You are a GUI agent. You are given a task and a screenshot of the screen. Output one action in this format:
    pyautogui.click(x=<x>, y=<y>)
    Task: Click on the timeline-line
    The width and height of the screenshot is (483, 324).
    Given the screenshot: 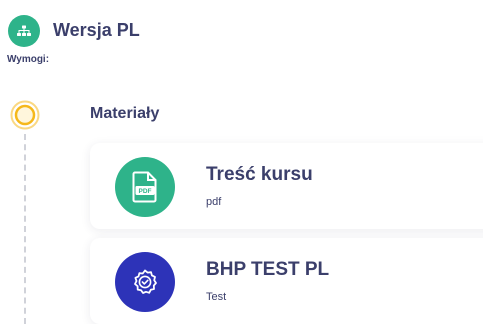 What is the action you would take?
    pyautogui.click(x=25, y=229)
    